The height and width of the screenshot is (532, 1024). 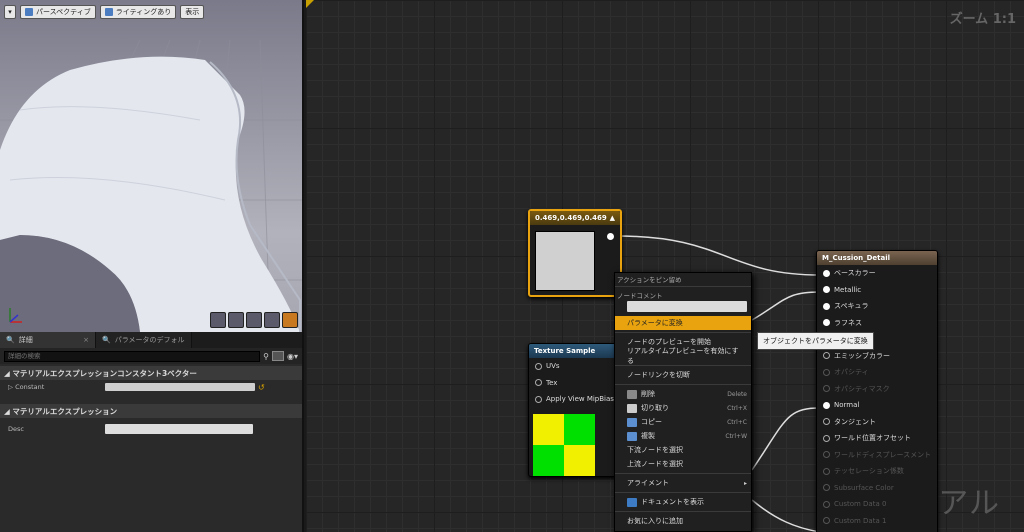 What do you see at coordinates (575, 218) in the screenshot?
I see `constant-node-header: 0.469,0.469,0.469 ▲` at bounding box center [575, 218].